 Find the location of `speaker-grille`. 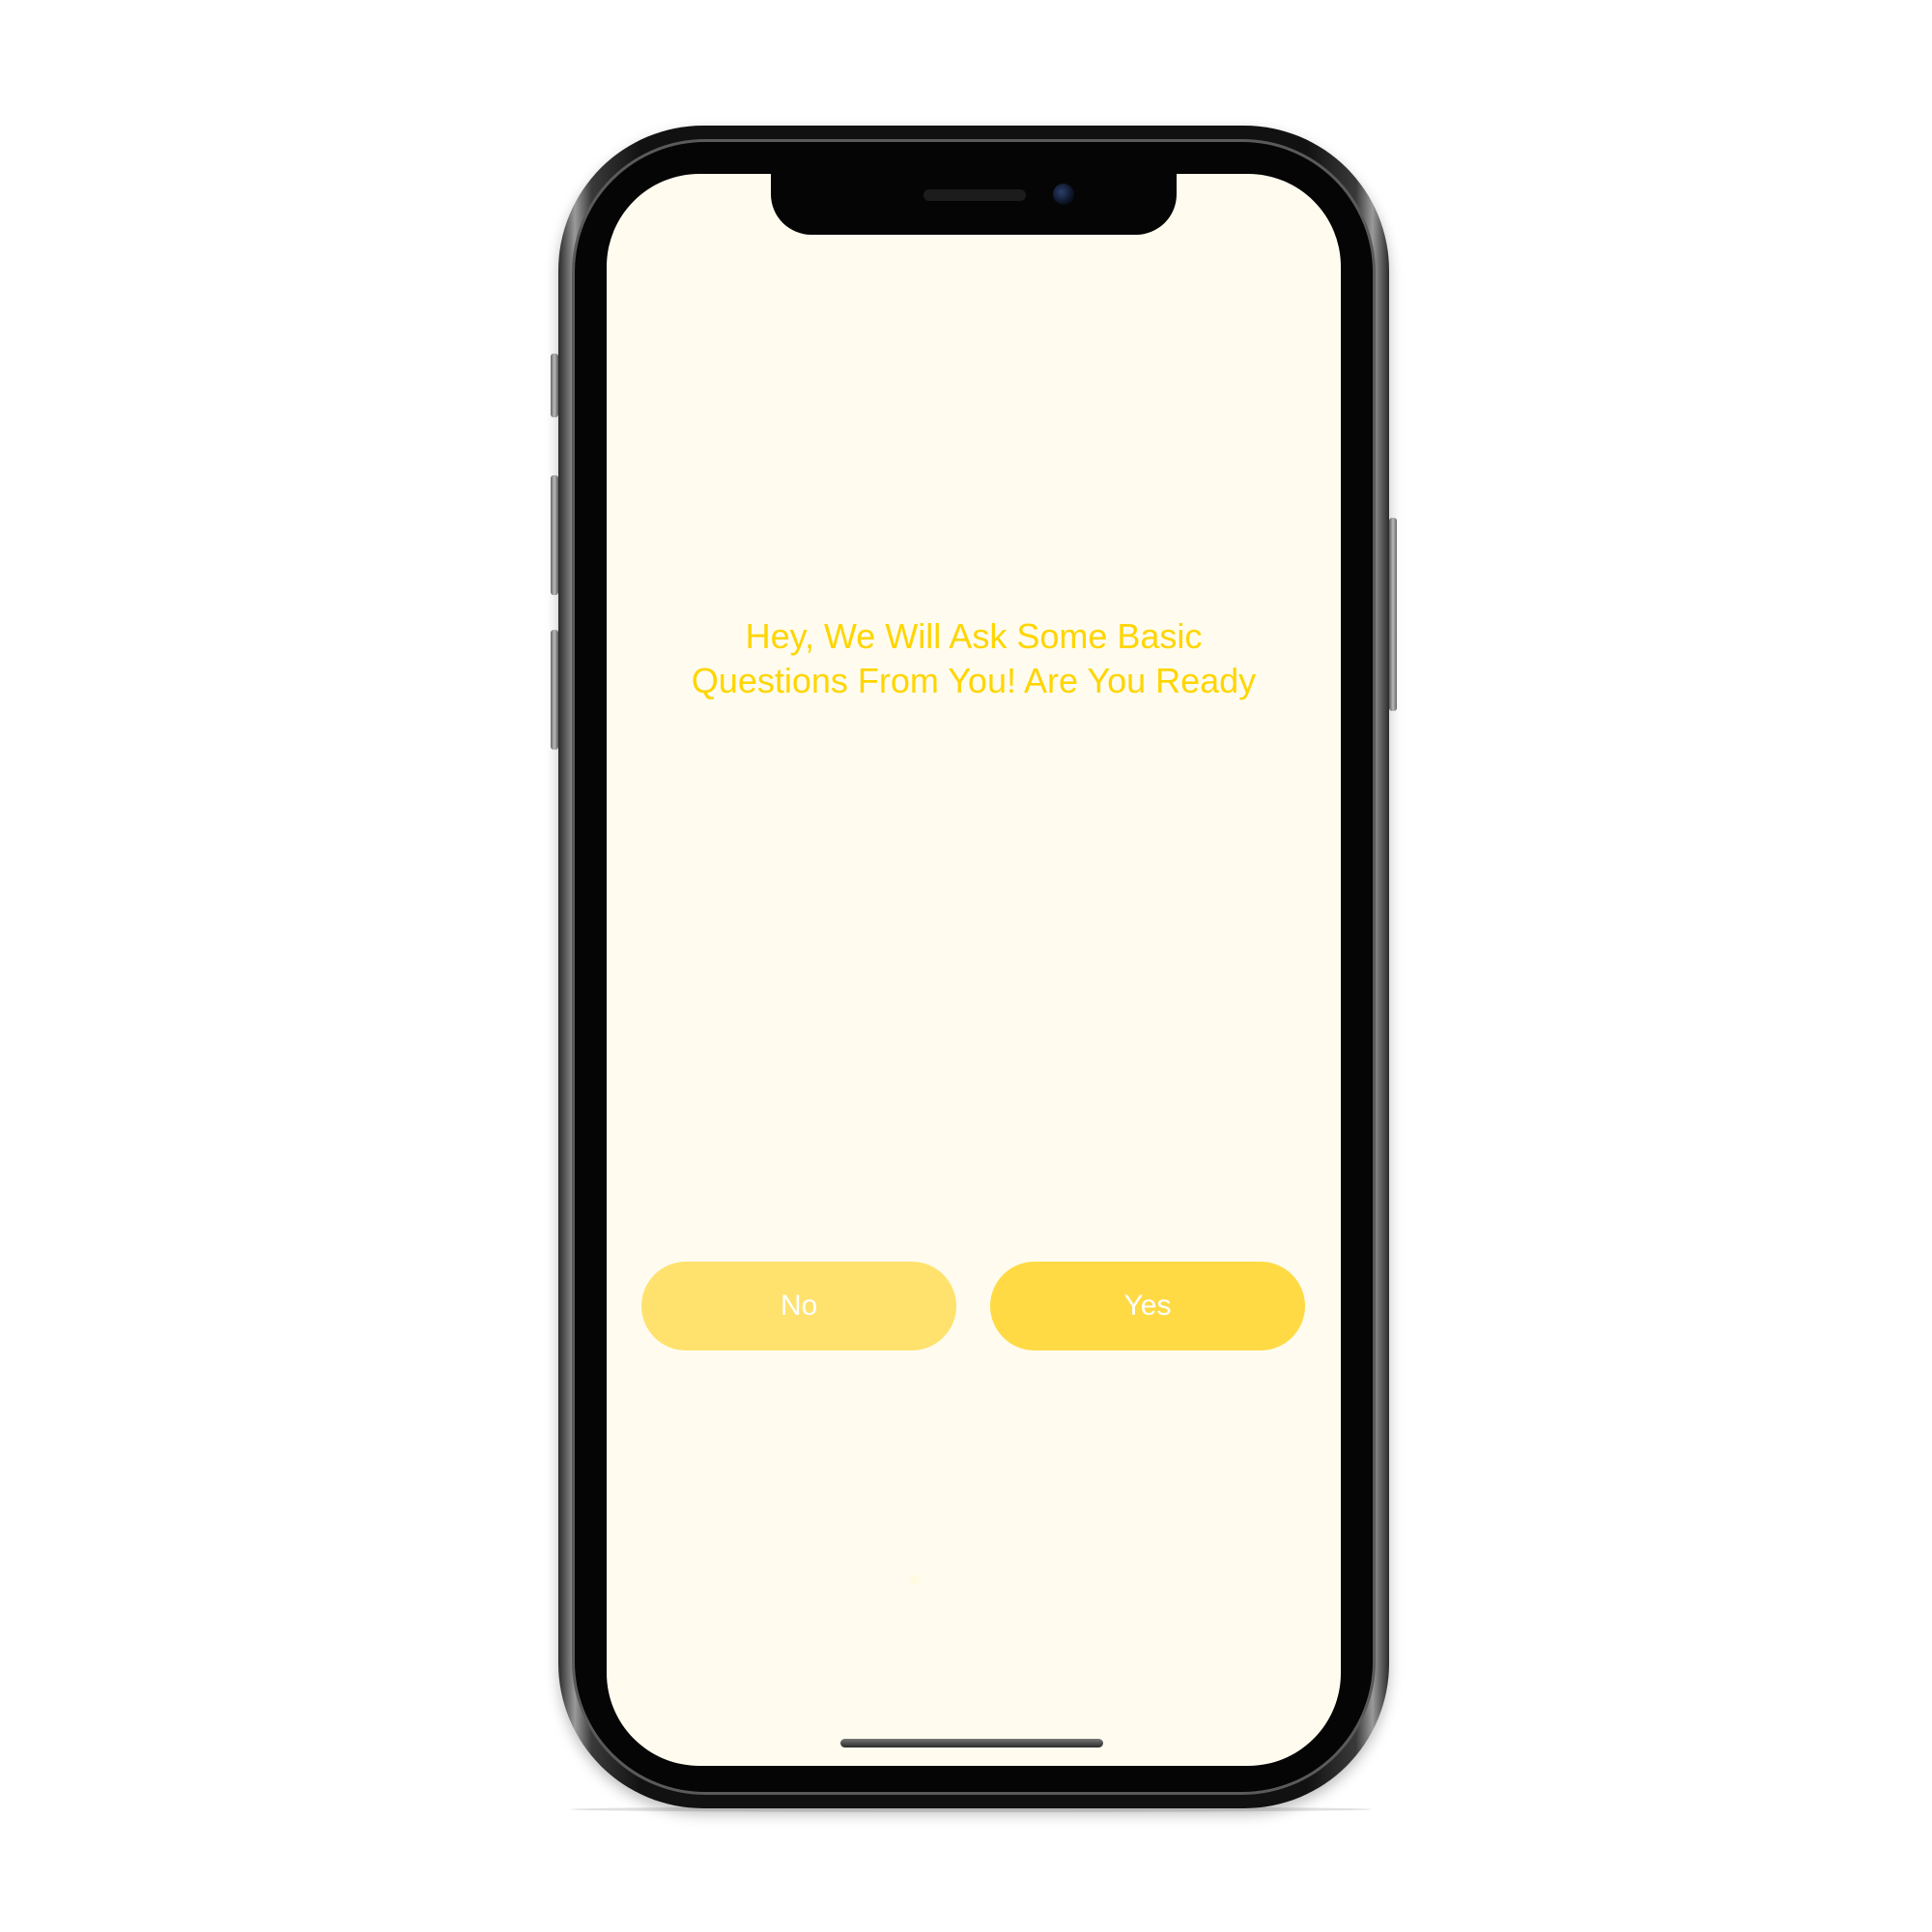

speaker-grille is located at coordinates (974, 195).